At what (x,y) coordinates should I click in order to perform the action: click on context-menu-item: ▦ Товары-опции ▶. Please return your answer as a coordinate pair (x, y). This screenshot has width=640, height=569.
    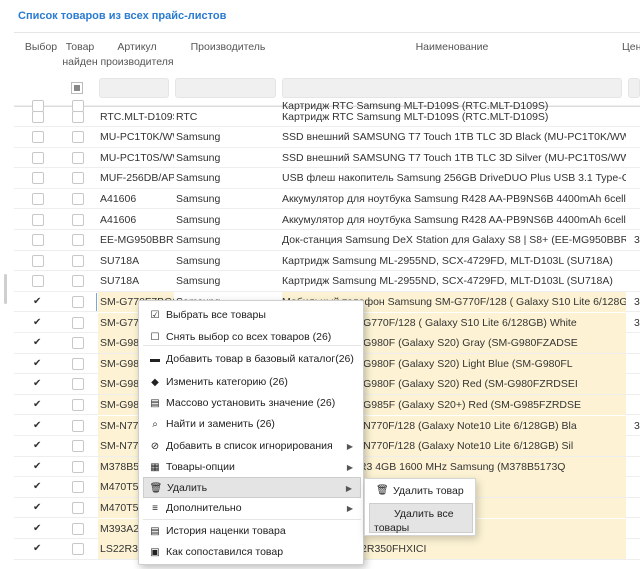
    Looking at the image, I should click on (252, 467).